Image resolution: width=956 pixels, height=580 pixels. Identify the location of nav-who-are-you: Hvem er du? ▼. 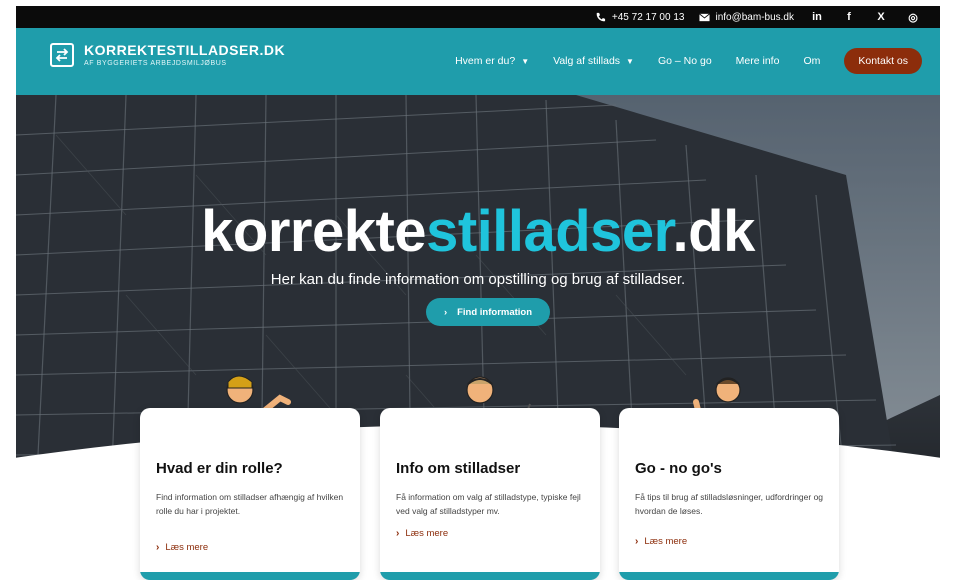
(492, 61).